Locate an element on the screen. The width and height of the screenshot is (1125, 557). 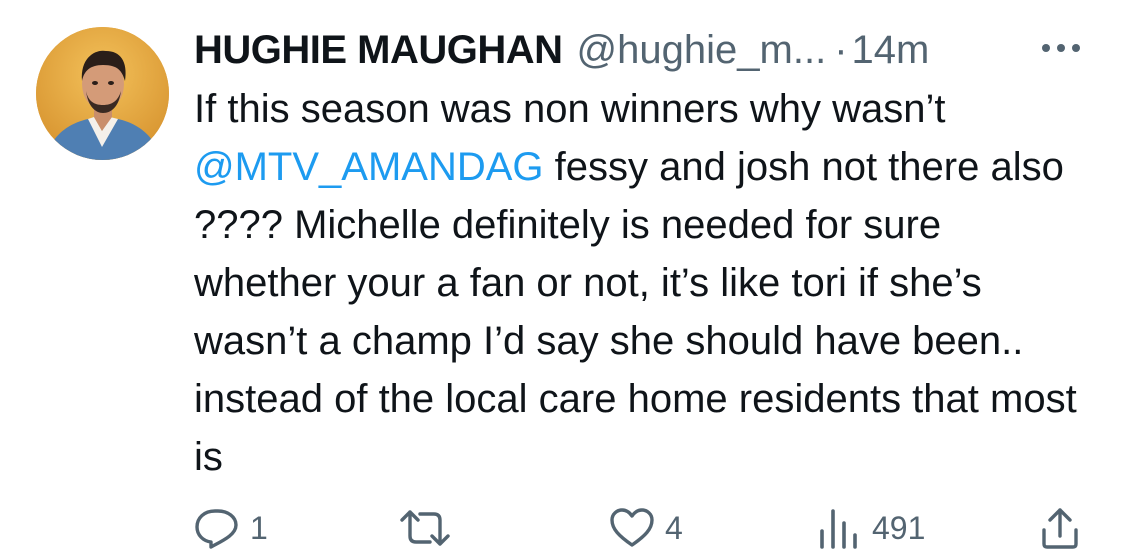
like-button: 4 is located at coordinates (646, 528).